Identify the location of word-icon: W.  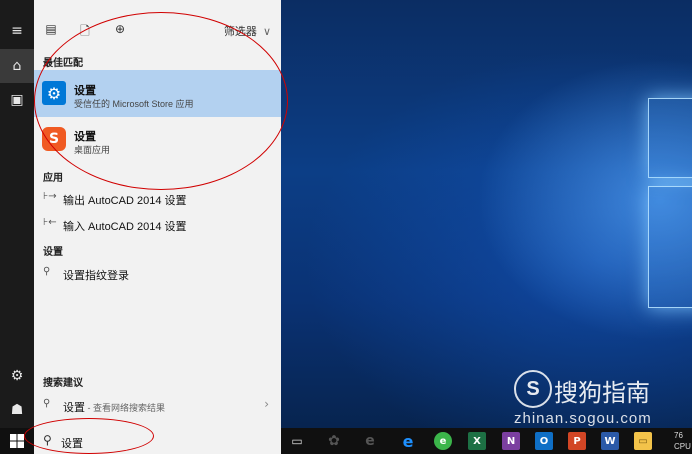
(610, 441).